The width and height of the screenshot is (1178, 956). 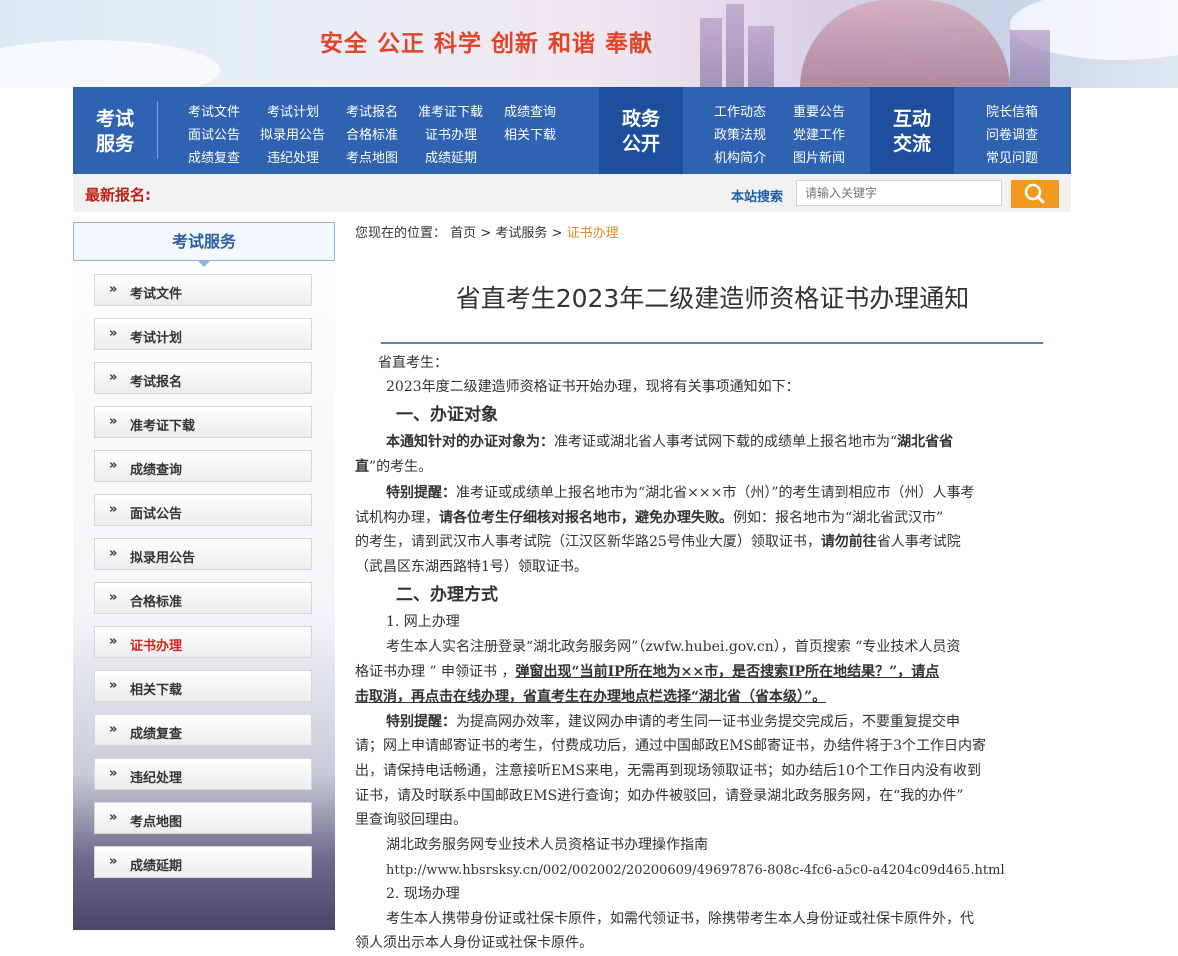 I want to click on title-divider, so click(x=712, y=343).